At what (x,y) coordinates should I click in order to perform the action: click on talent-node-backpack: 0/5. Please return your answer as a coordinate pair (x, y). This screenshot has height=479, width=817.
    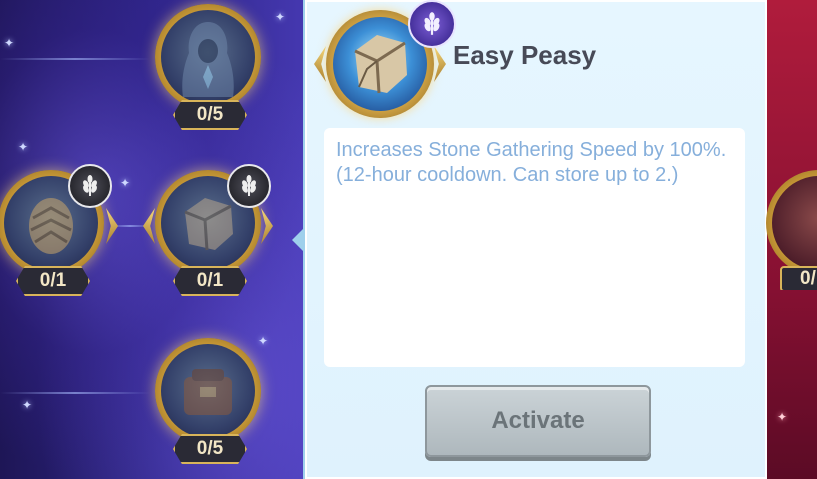
    Looking at the image, I should click on (210, 408).